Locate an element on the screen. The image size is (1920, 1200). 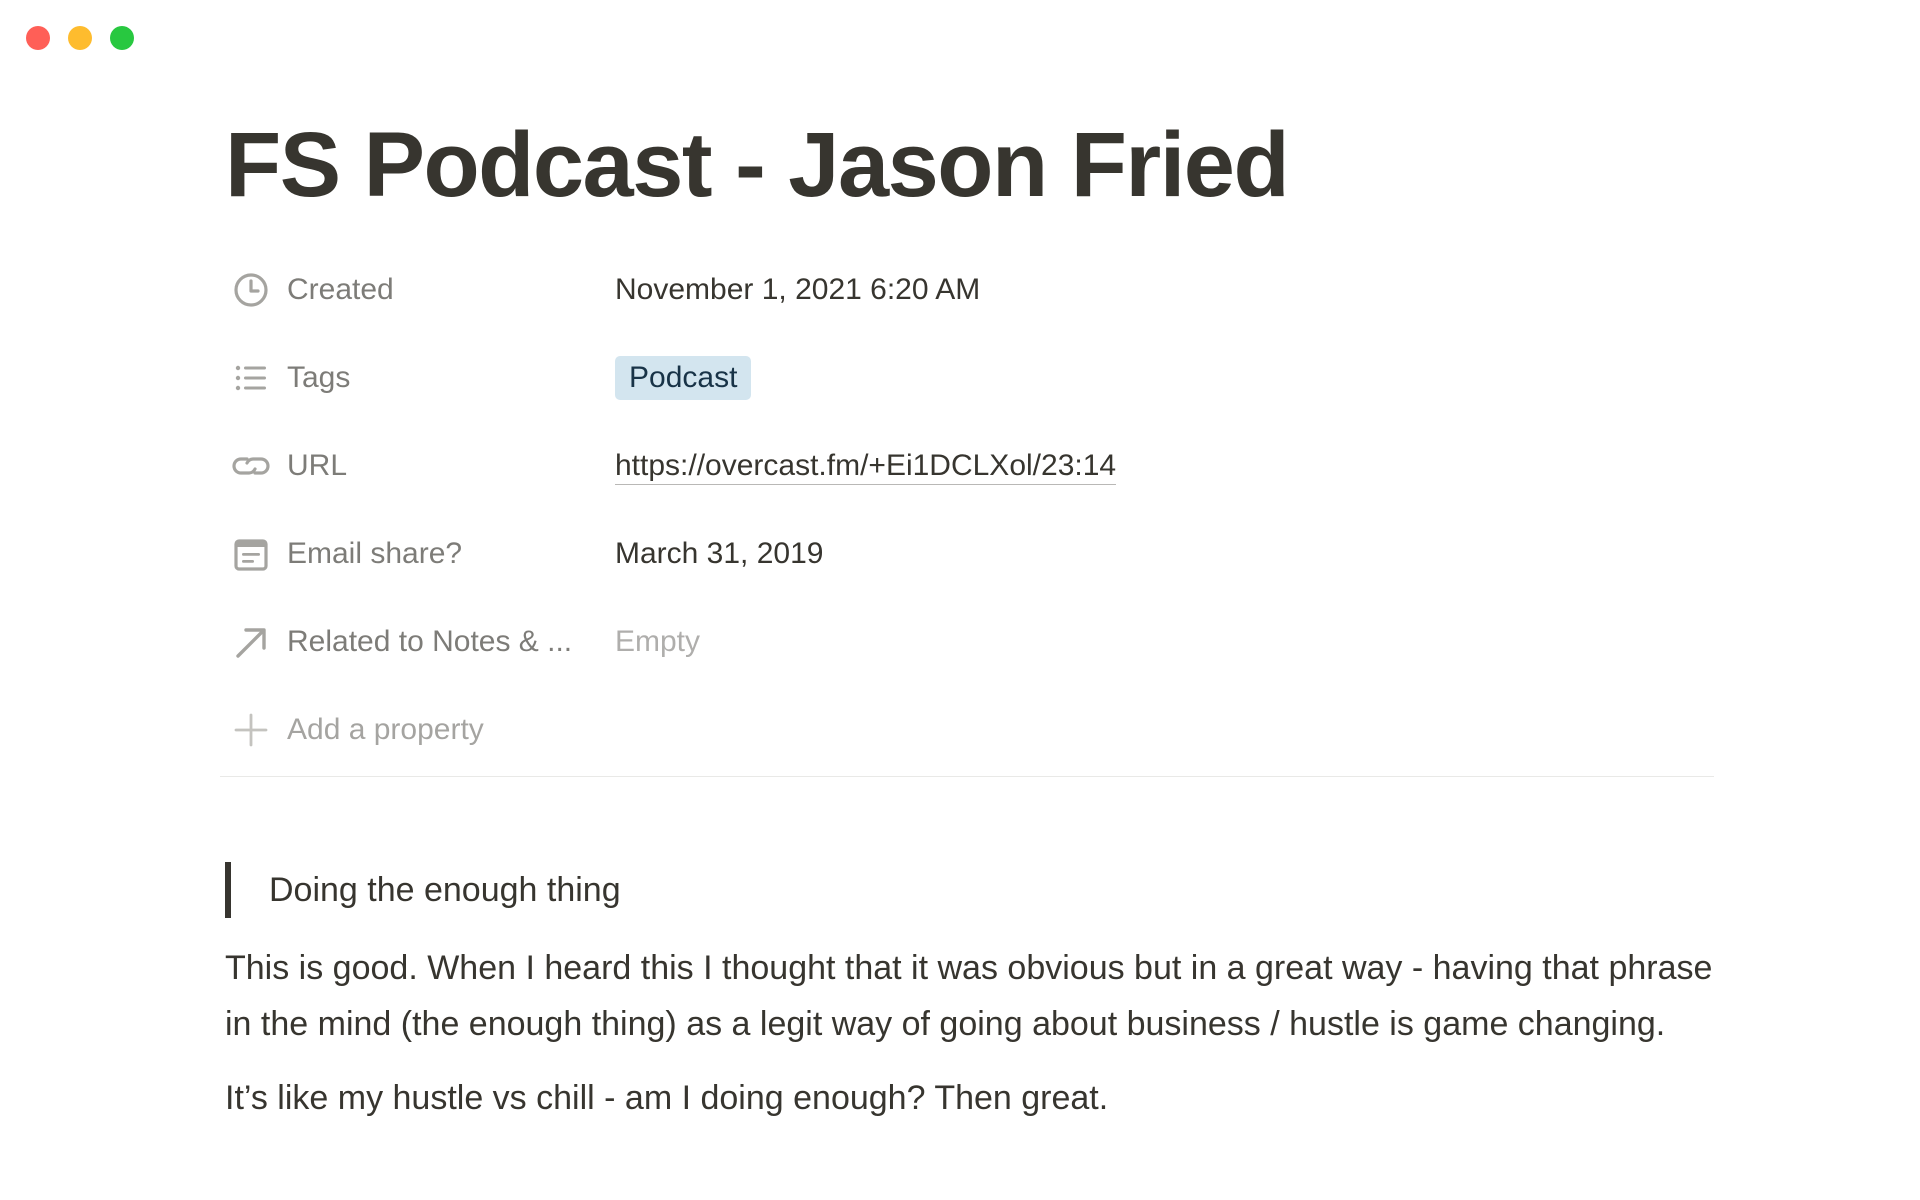
property-value-email-share: March 31, 2019 is located at coordinates (719, 554).